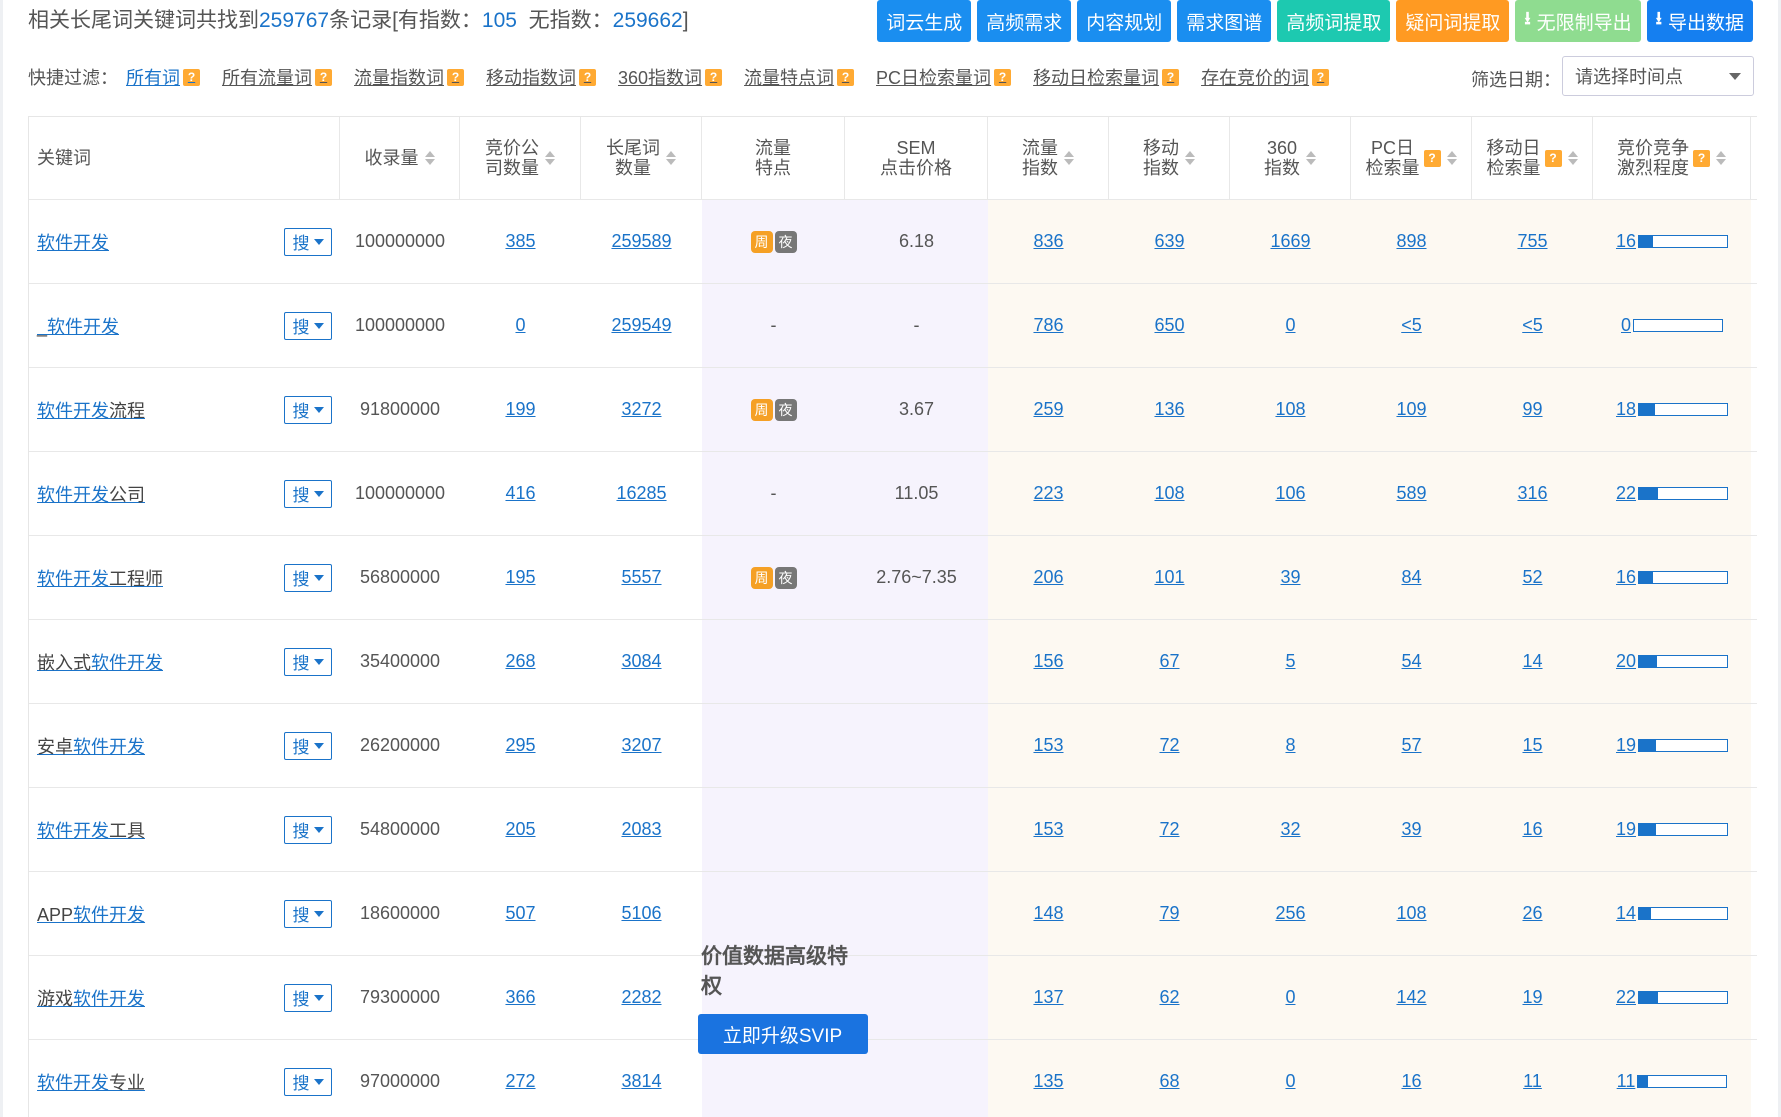  What do you see at coordinates (1699, 21) in the screenshot?
I see `action-button-7: ⭳ 导出数据` at bounding box center [1699, 21].